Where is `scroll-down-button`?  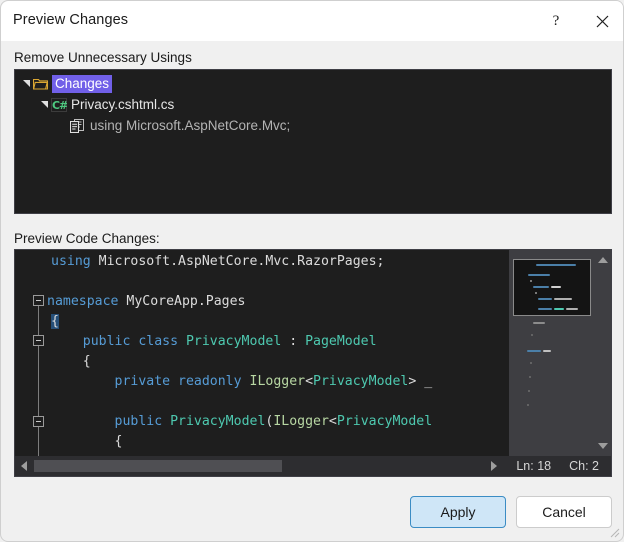 scroll-down-button is located at coordinates (603, 446).